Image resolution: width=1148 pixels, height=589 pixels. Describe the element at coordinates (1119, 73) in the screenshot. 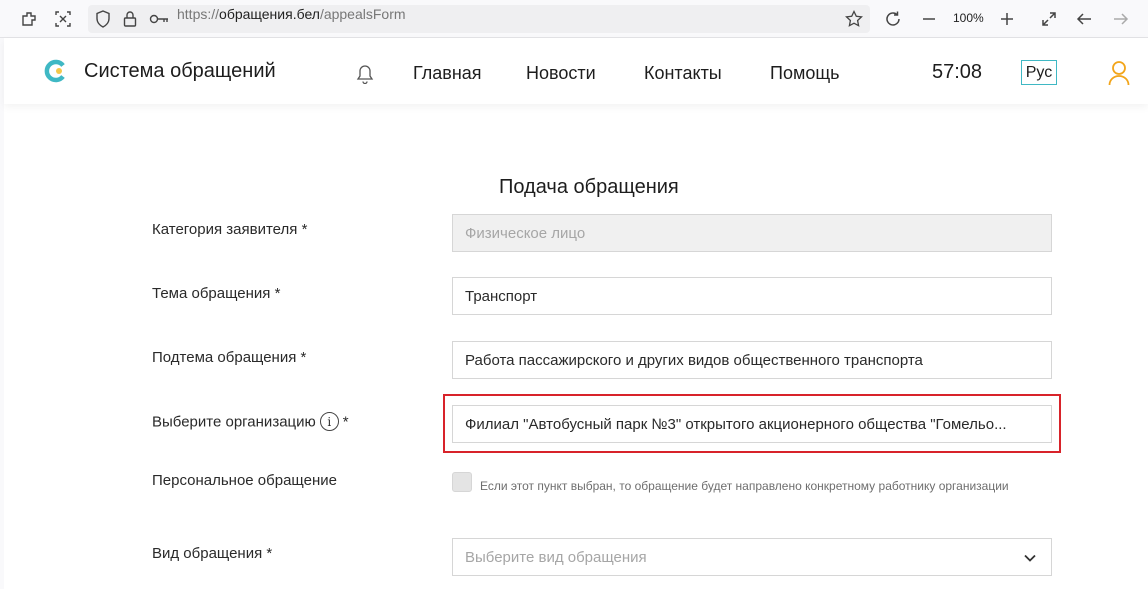

I see `user-icon` at that location.